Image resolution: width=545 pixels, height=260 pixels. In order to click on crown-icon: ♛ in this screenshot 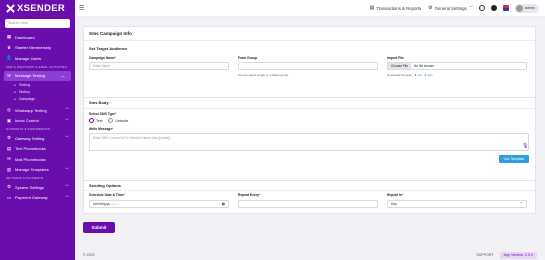, I will do `click(9, 47)`.